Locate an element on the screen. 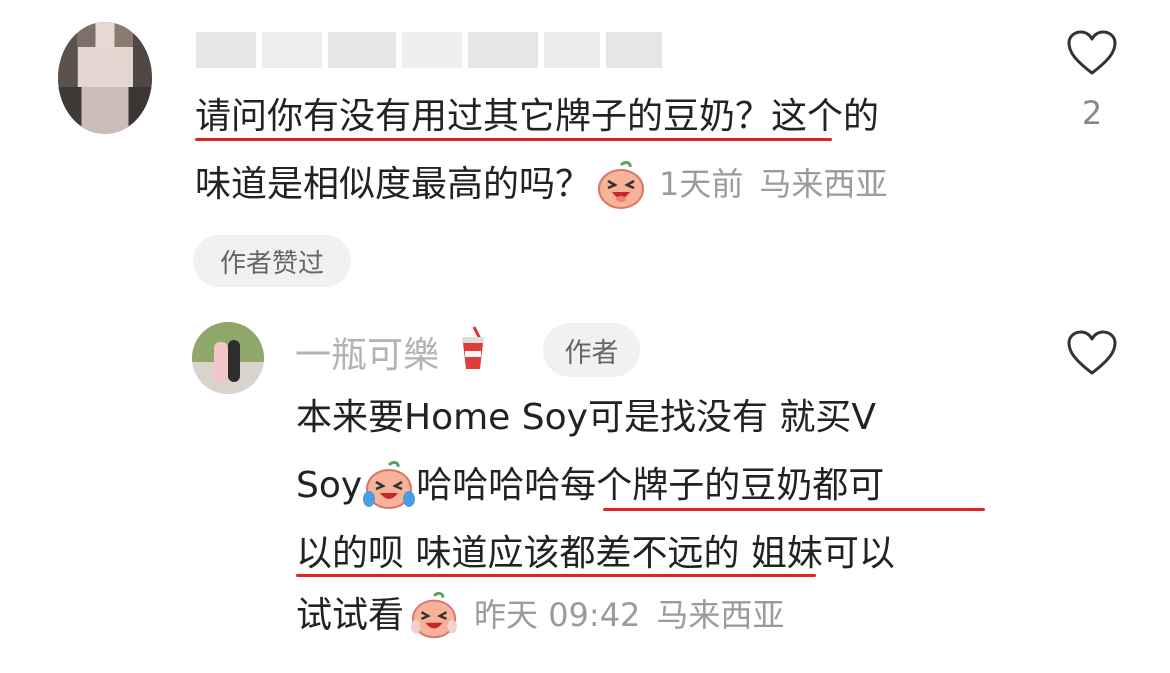 This screenshot has width=1170, height=673. reply-text-line4: 试试看 is located at coordinates (350, 615).